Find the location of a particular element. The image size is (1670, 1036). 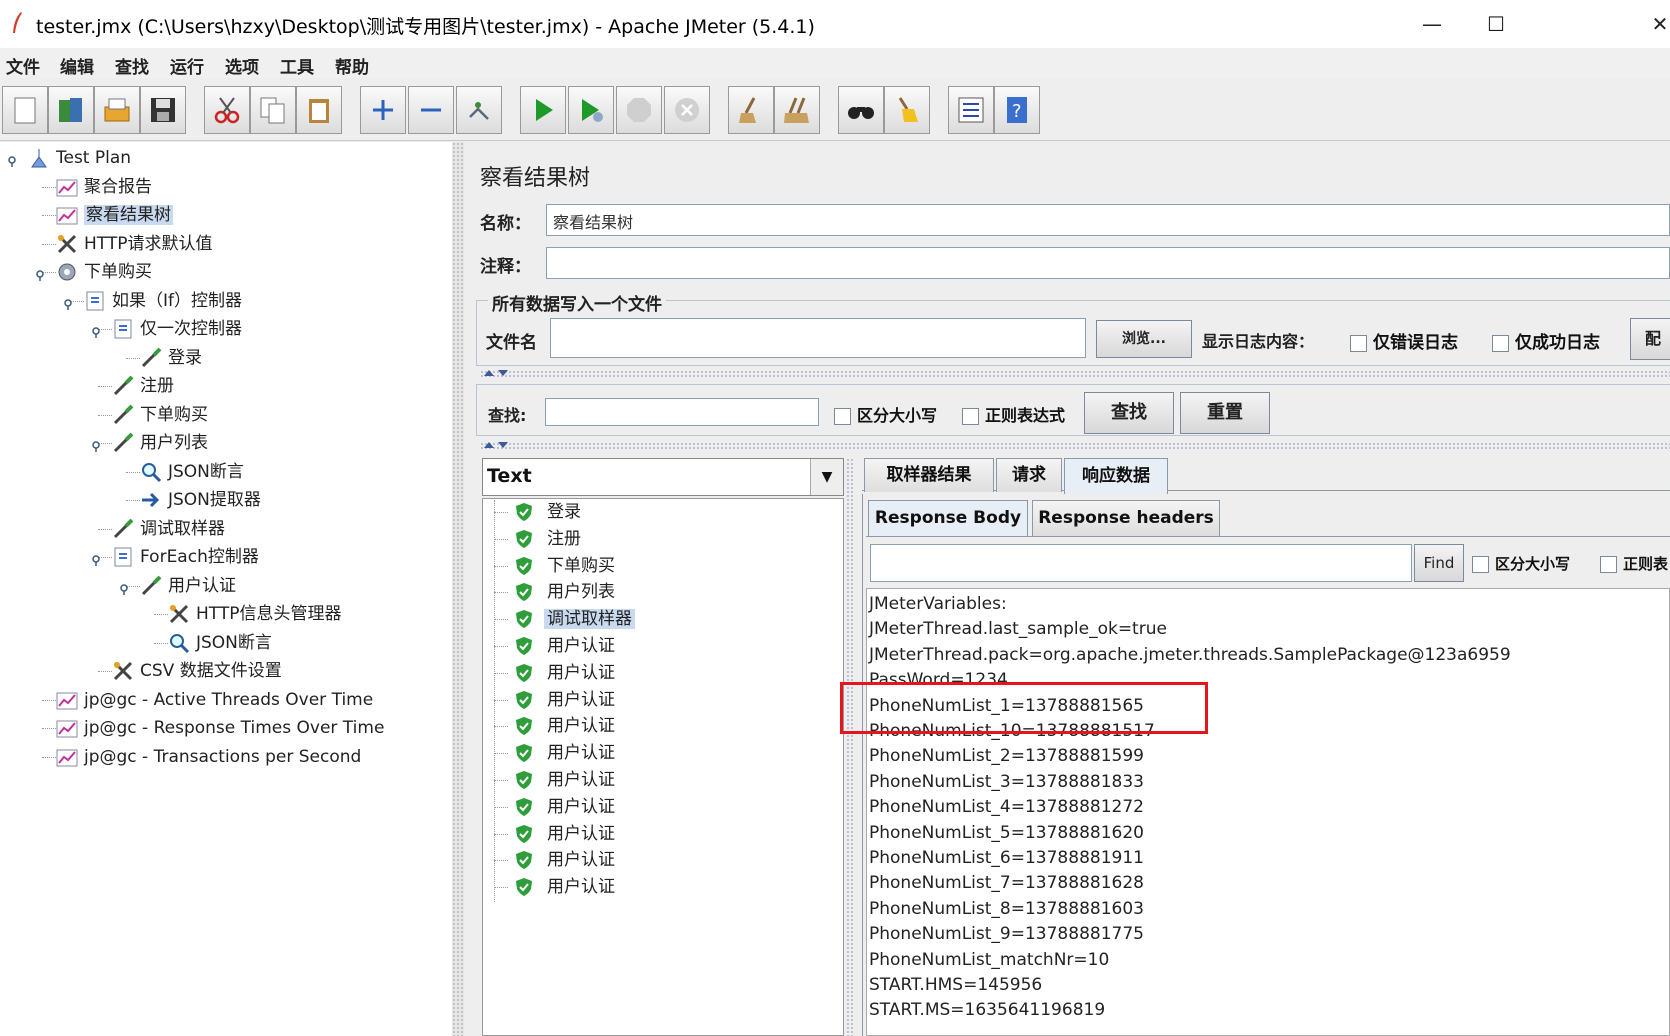

tree-node: 用户列表 is located at coordinates (160, 443).